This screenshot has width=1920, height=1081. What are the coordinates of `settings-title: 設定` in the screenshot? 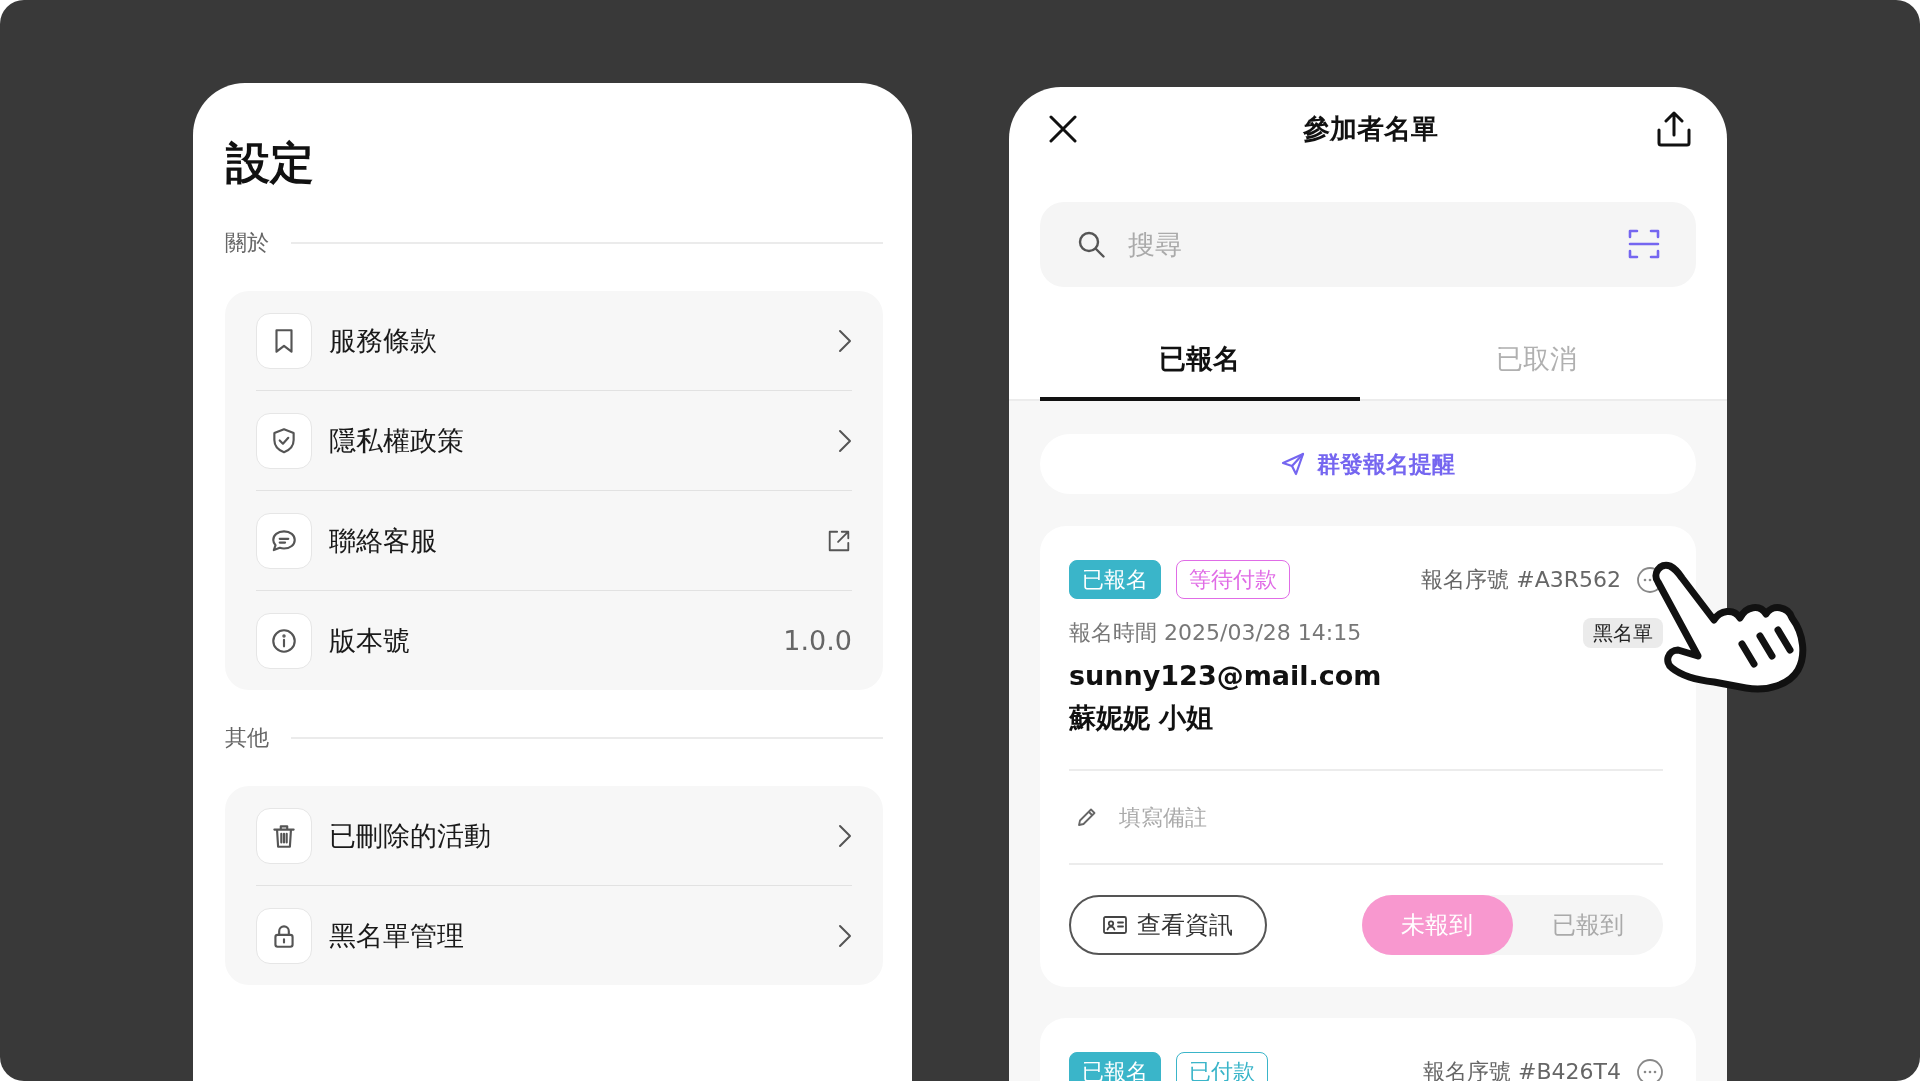 It's located at (270, 163).